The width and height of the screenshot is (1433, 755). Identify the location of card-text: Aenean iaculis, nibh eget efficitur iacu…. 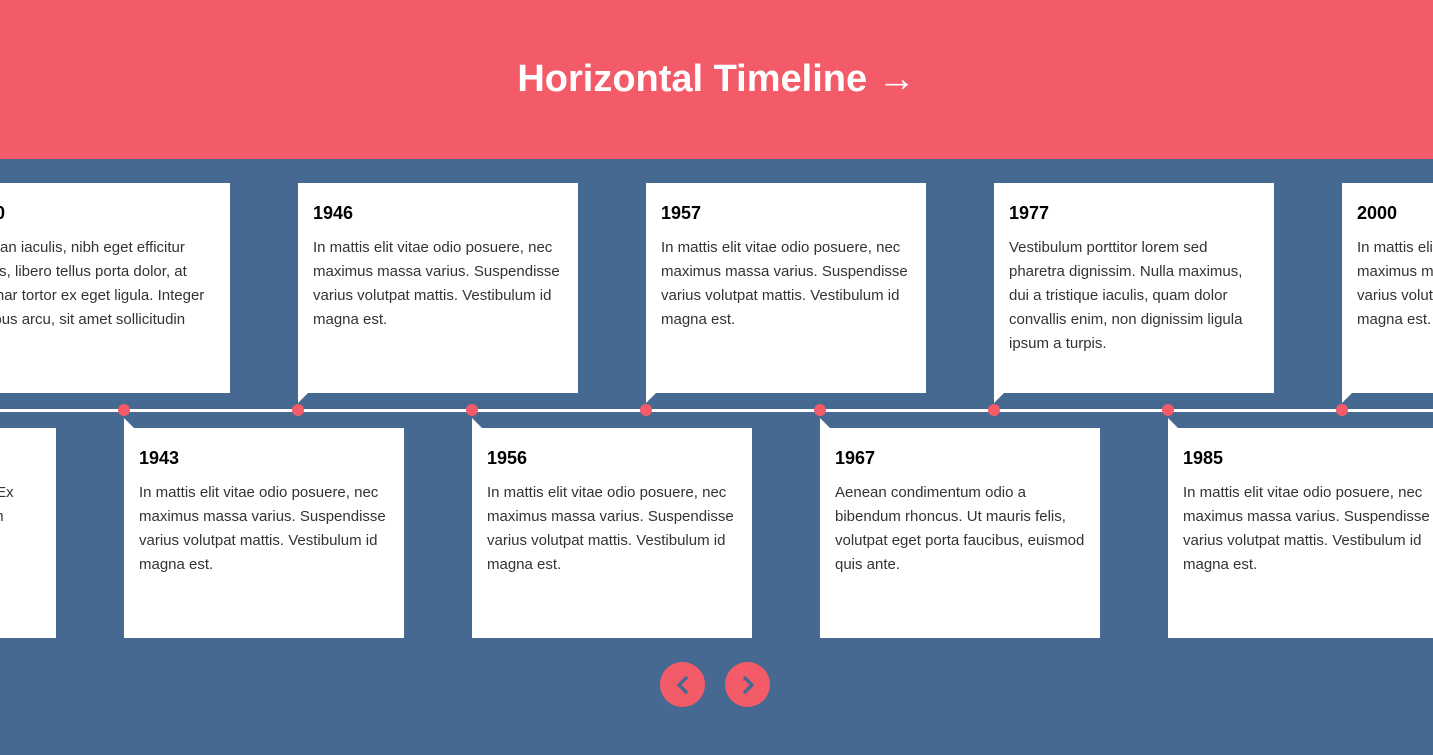
(102, 283).